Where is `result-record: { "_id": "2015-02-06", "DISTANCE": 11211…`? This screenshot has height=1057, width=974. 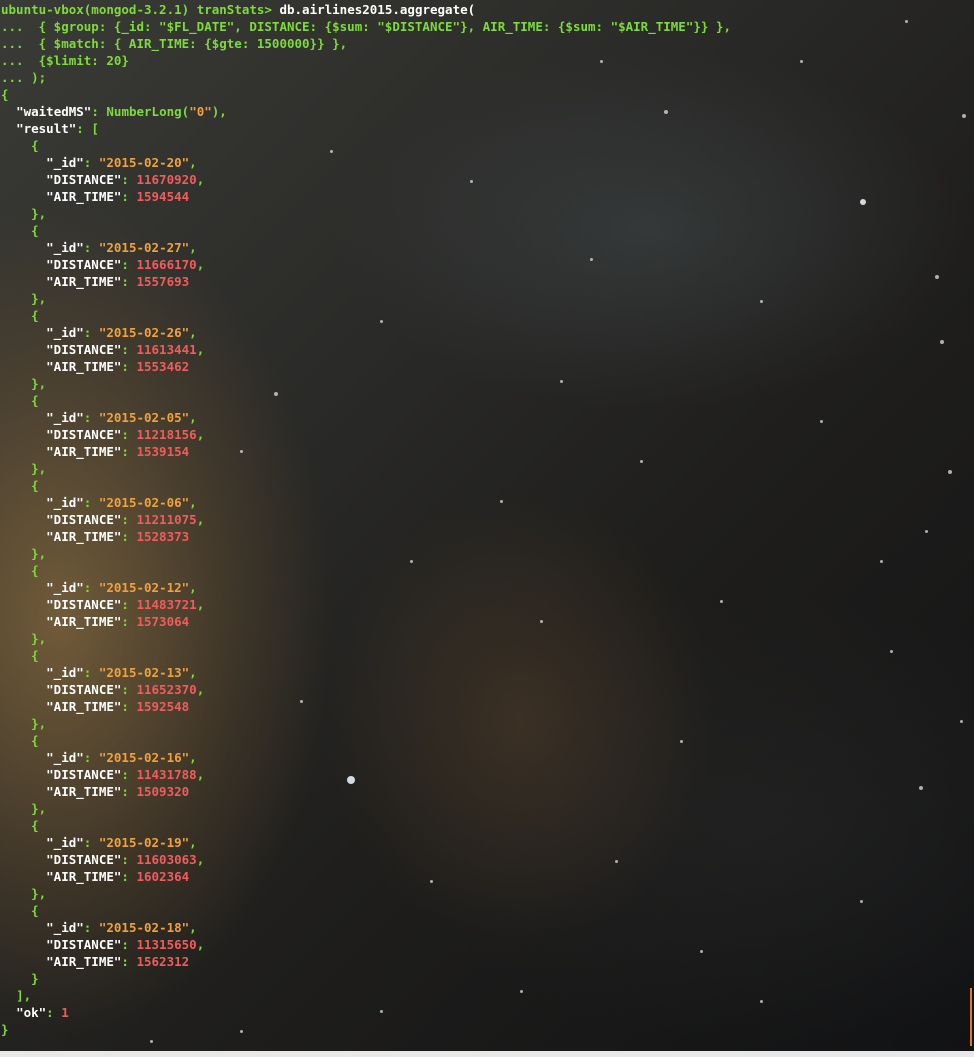
result-record: { "_id": "2015-02-06", "DISTANCE": 11211… is located at coordinates (481, 519).